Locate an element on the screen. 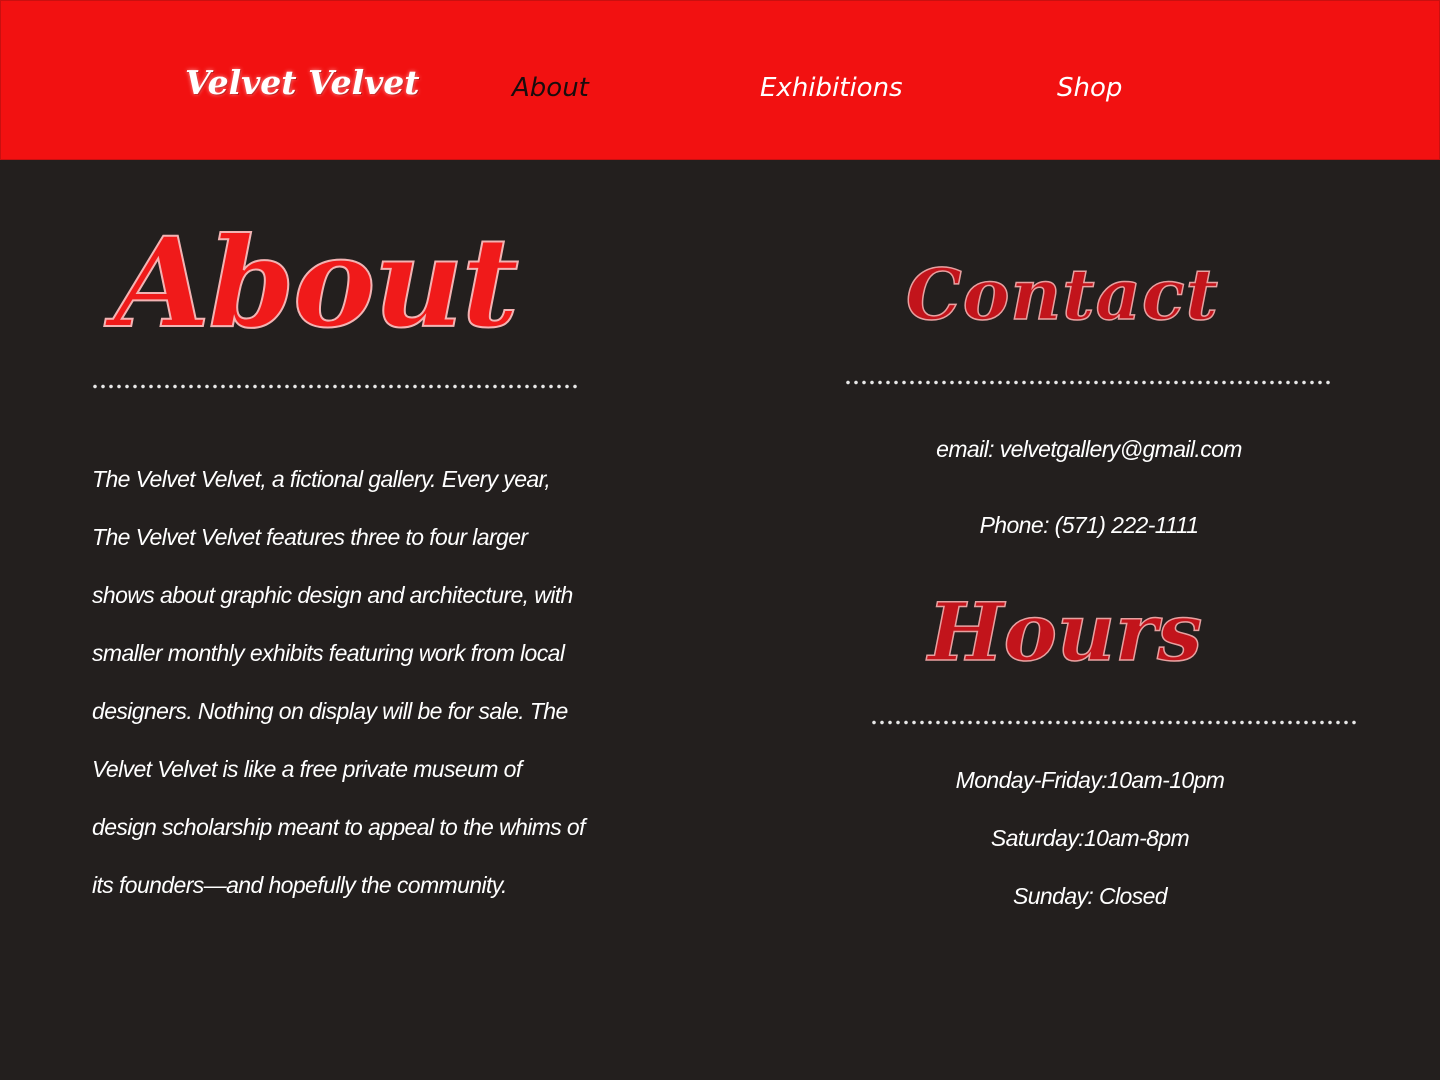  hours-heading: Hours is located at coordinates (1065, 632).